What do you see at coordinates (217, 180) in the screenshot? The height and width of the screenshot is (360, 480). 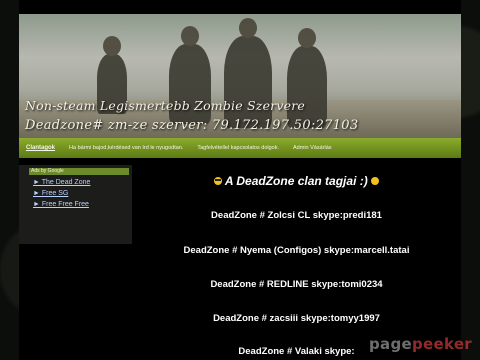 I see `cool-smiley-icon` at bounding box center [217, 180].